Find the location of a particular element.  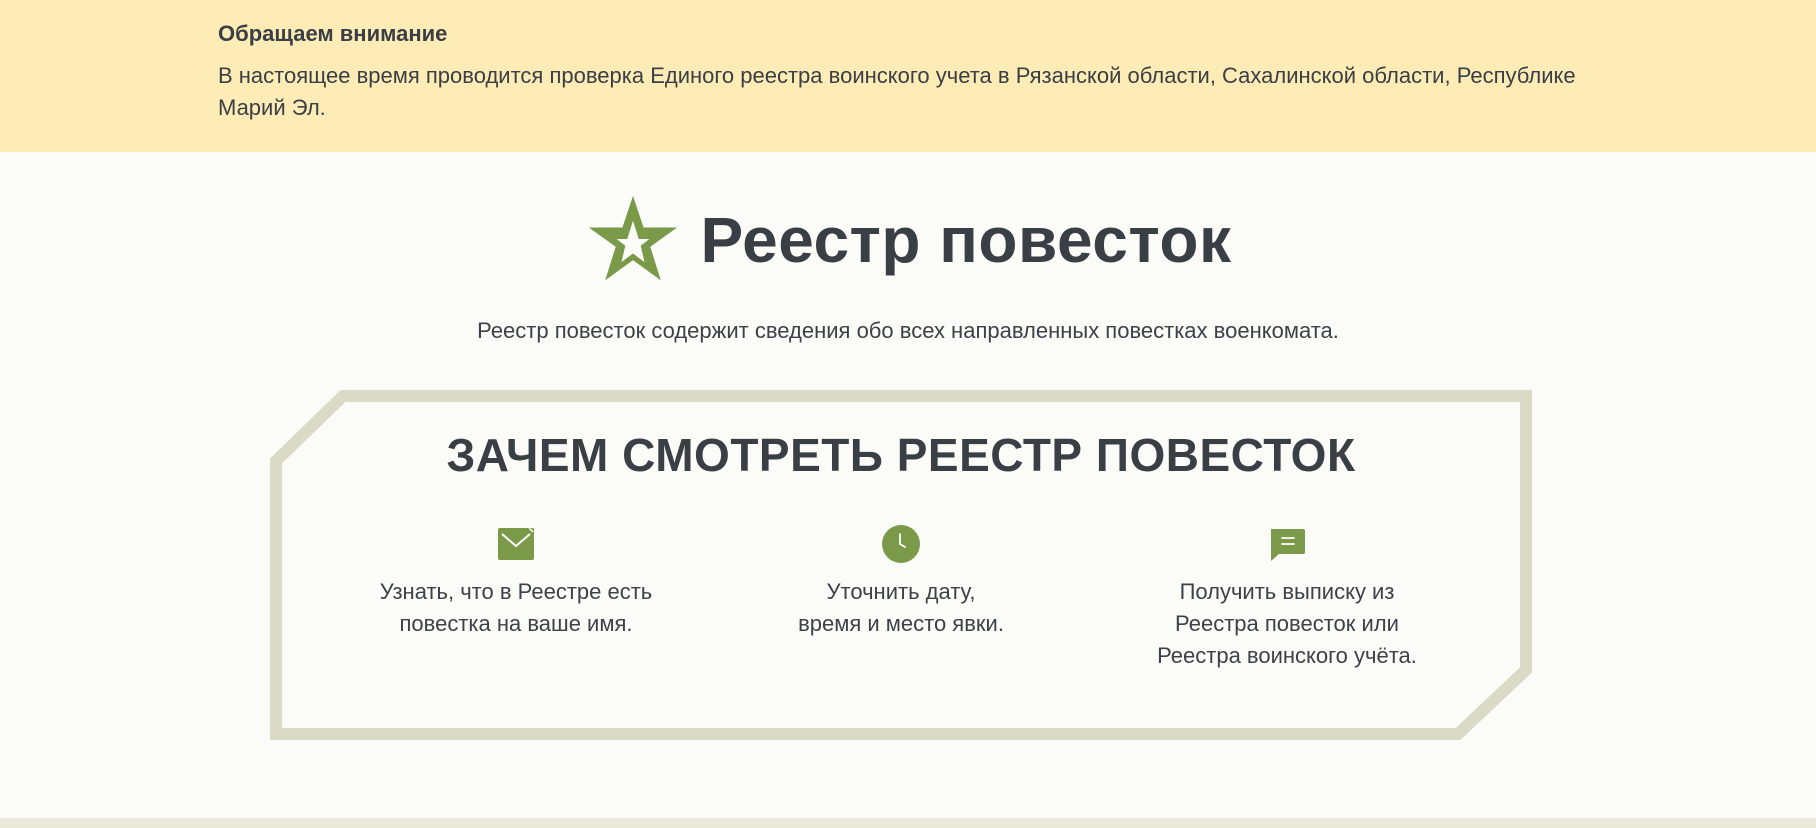

chat-message-icon is located at coordinates (1288, 545).